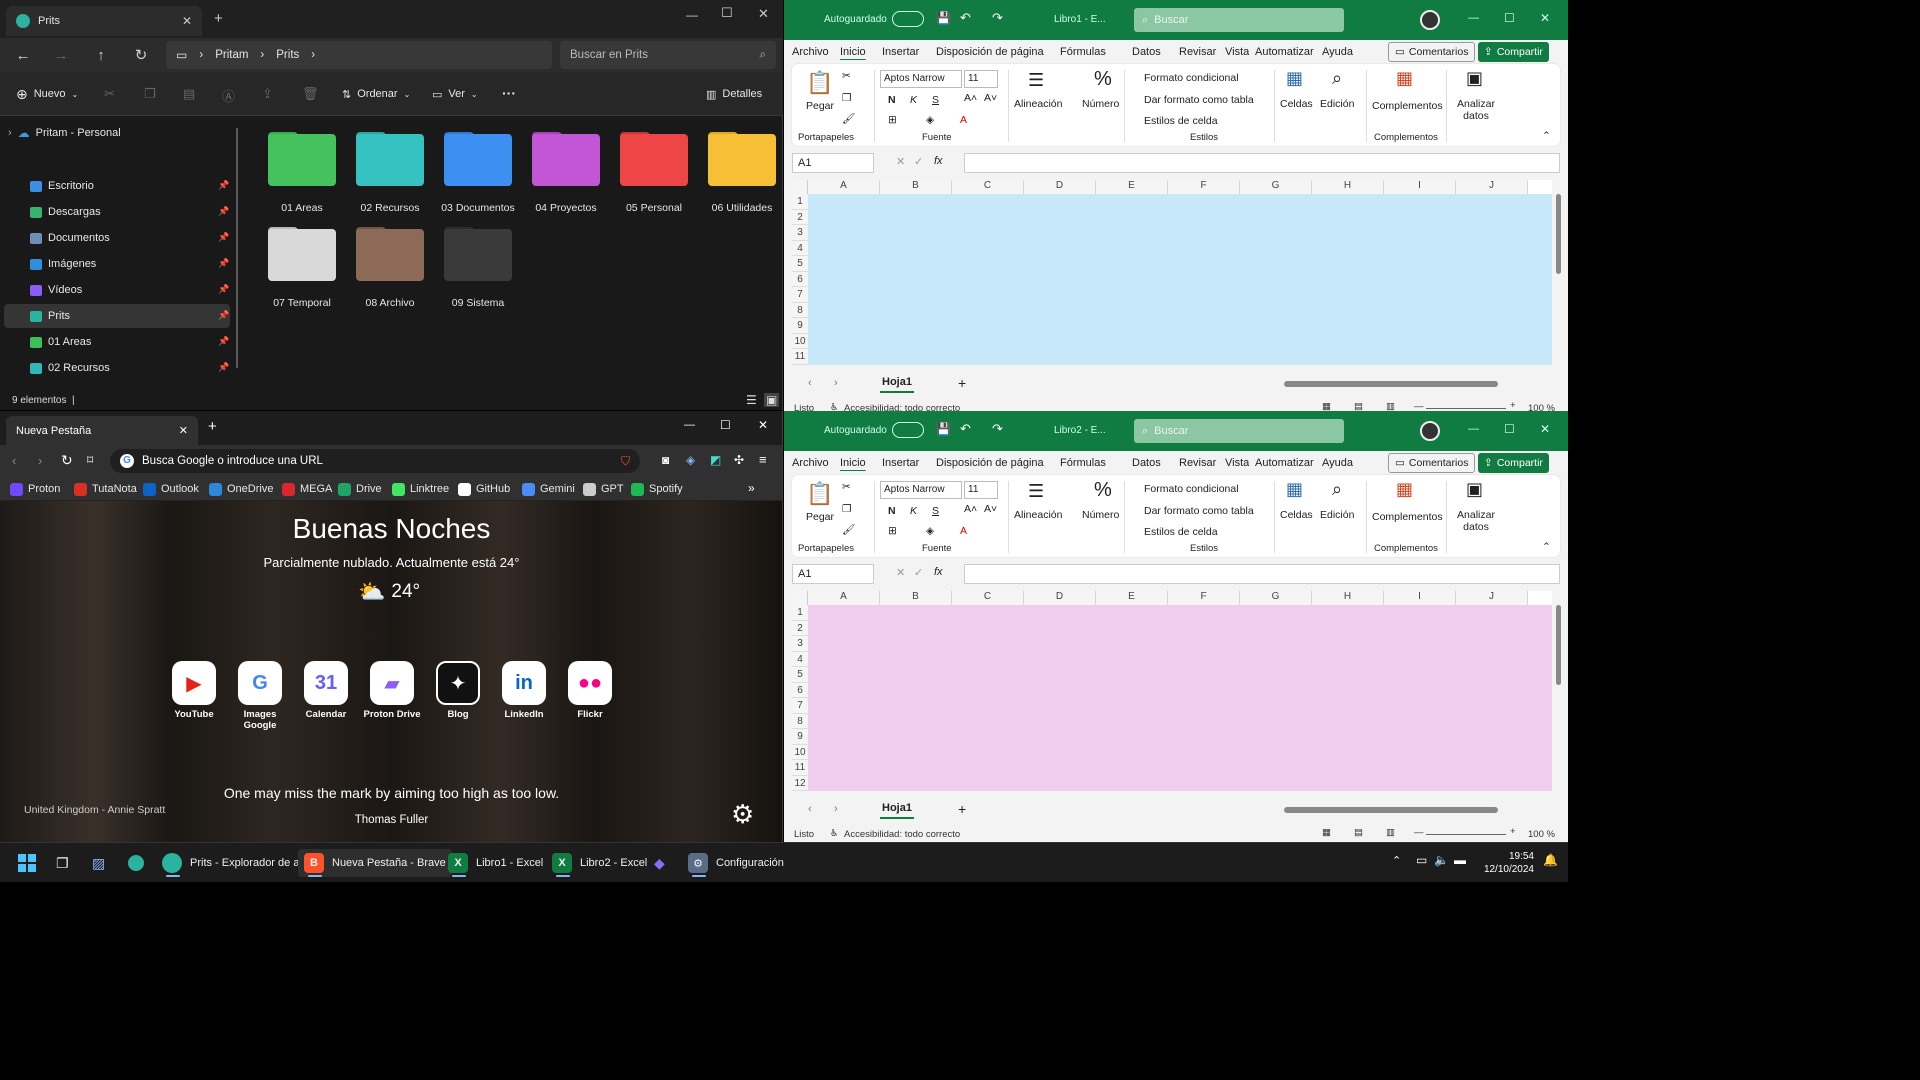 The image size is (1920, 1080). I want to click on zoom-out-icon: —, so click(1419, 832).